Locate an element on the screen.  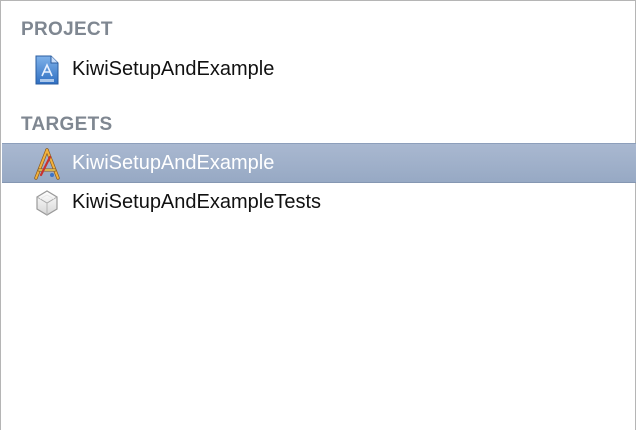
targets-section-header: TARGETS is located at coordinates (67, 124).